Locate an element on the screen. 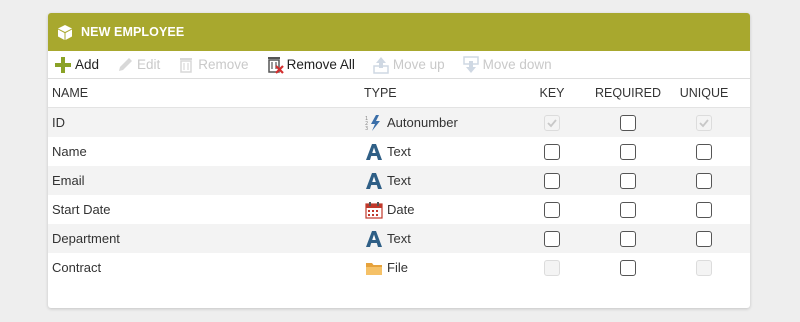  plus-icon is located at coordinates (63, 65).